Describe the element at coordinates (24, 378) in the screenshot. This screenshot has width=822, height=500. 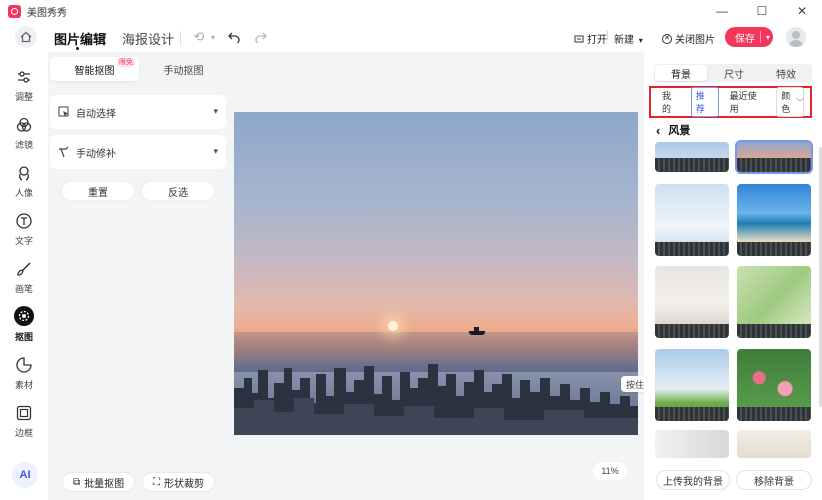
I see `rail-item-stickers: 素材` at that location.